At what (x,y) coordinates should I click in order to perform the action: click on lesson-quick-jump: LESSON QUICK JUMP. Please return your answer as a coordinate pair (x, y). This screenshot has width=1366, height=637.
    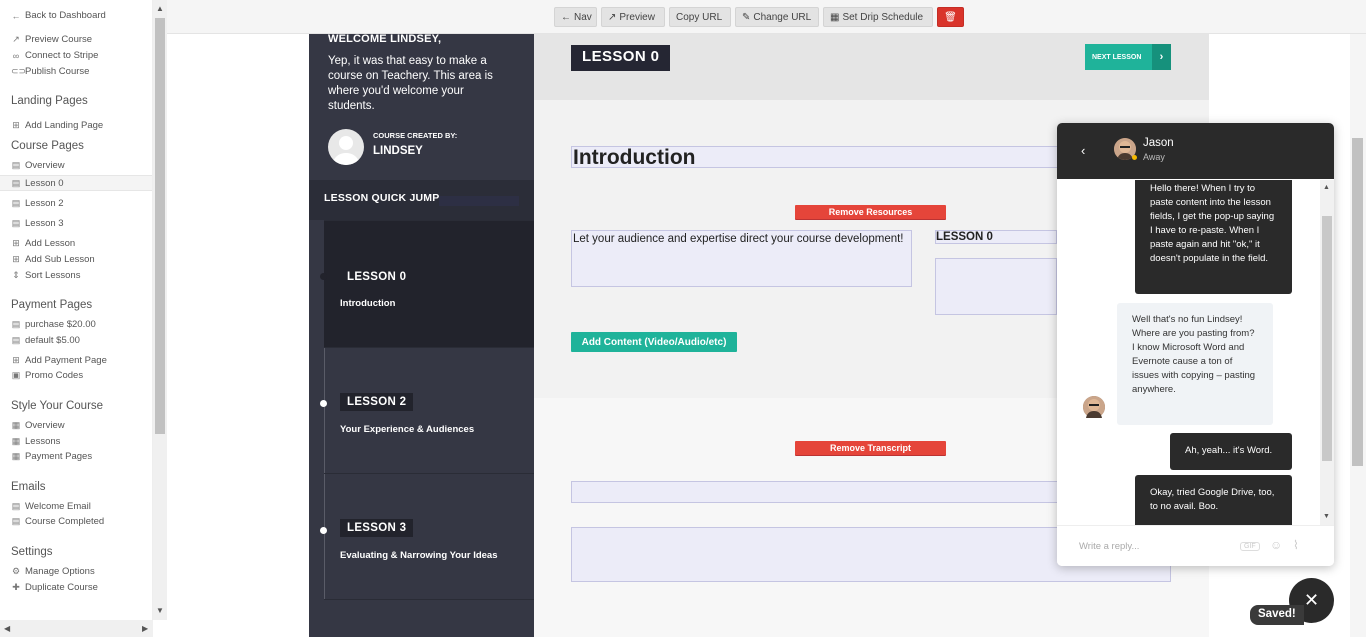
    Looking at the image, I should click on (421, 200).